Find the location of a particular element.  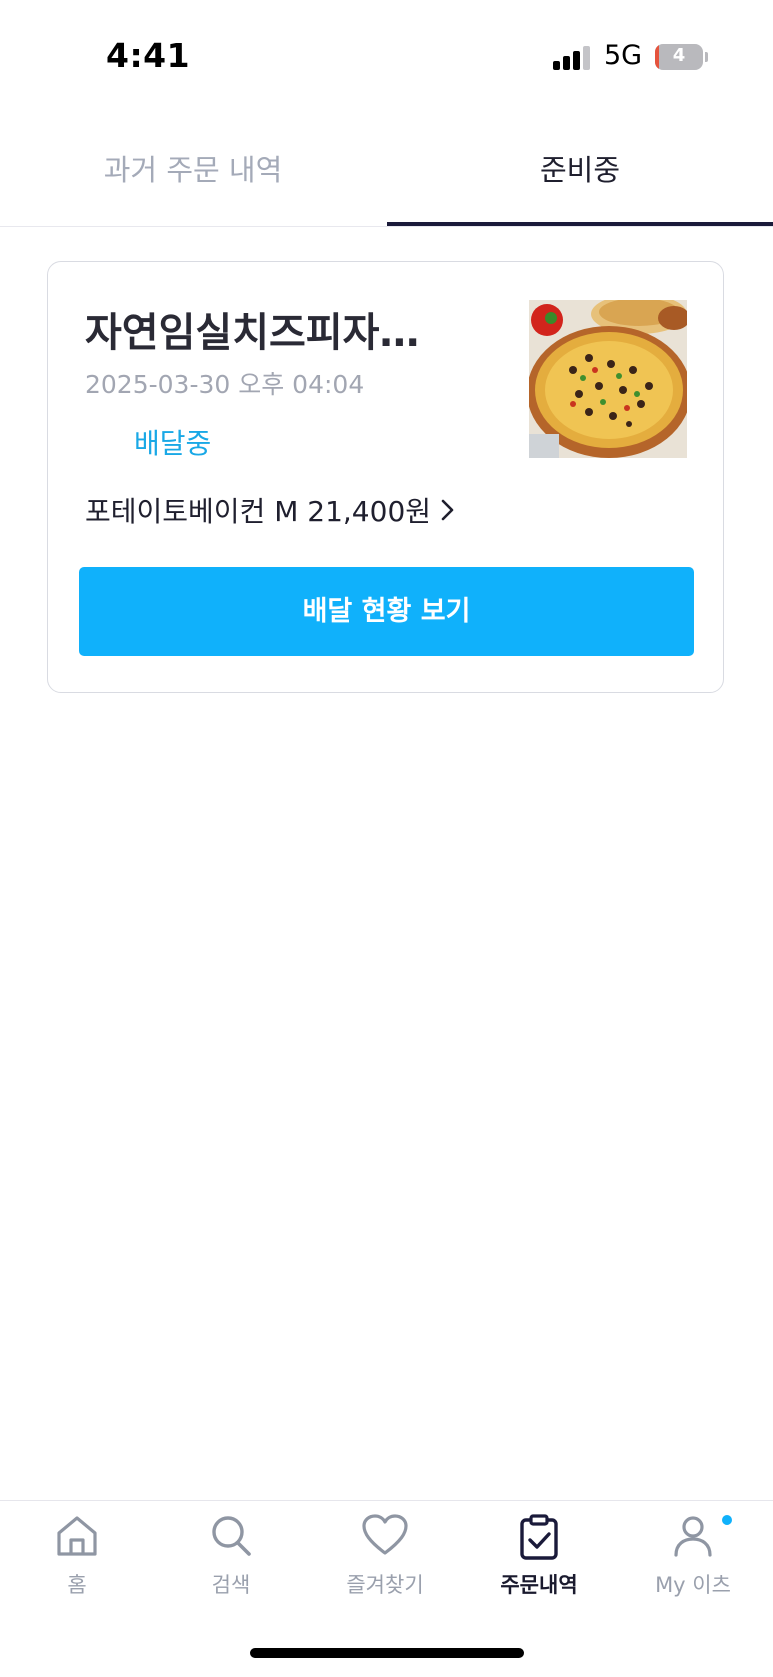

nav-search-label: 검색 is located at coordinates (231, 1585).